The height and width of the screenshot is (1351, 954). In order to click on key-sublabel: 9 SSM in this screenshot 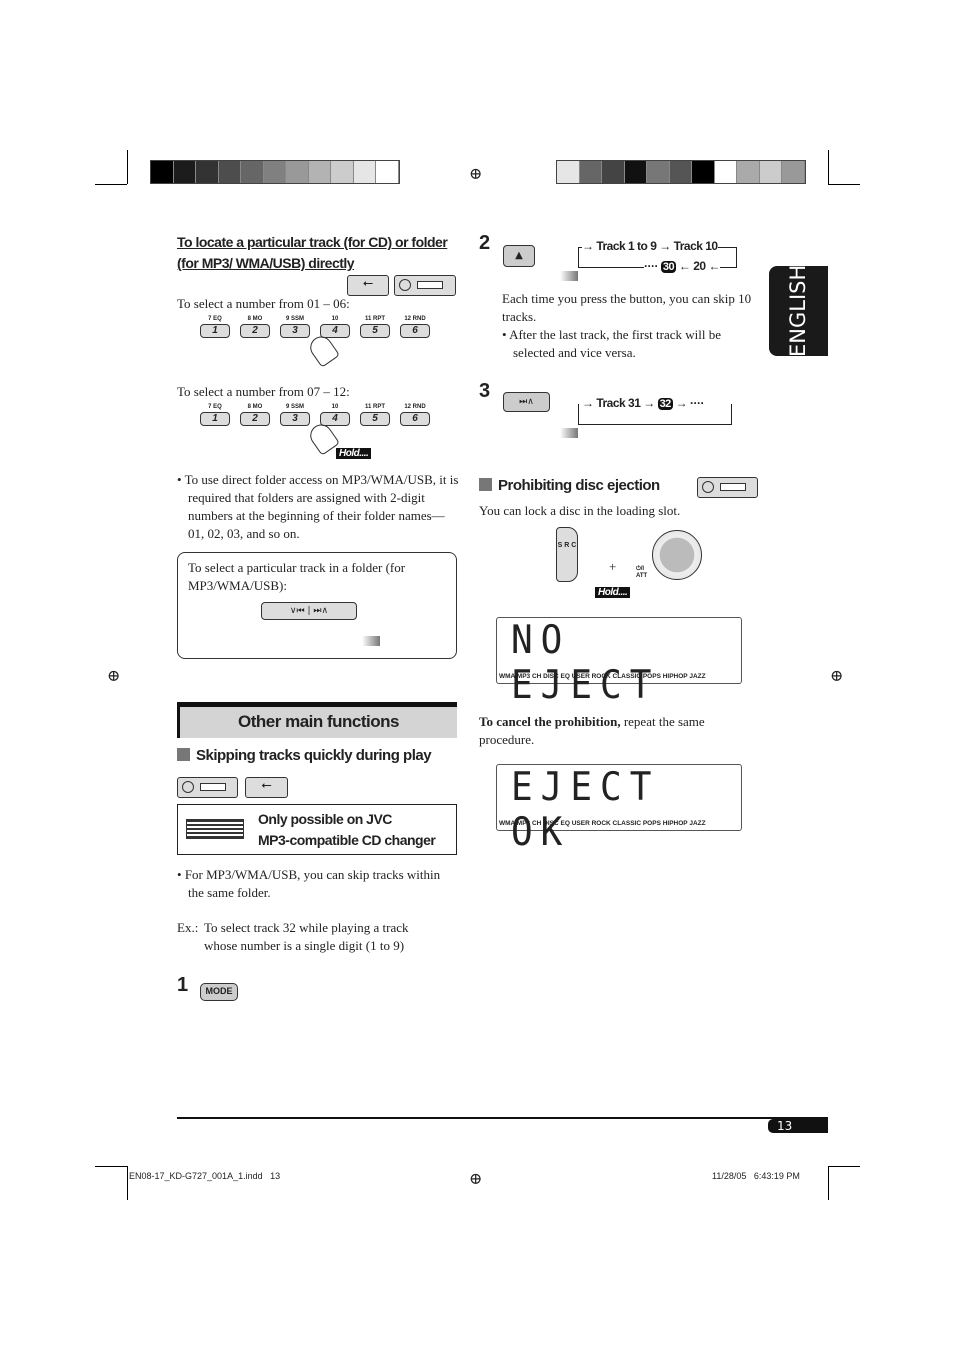, I will do `click(294, 407)`.